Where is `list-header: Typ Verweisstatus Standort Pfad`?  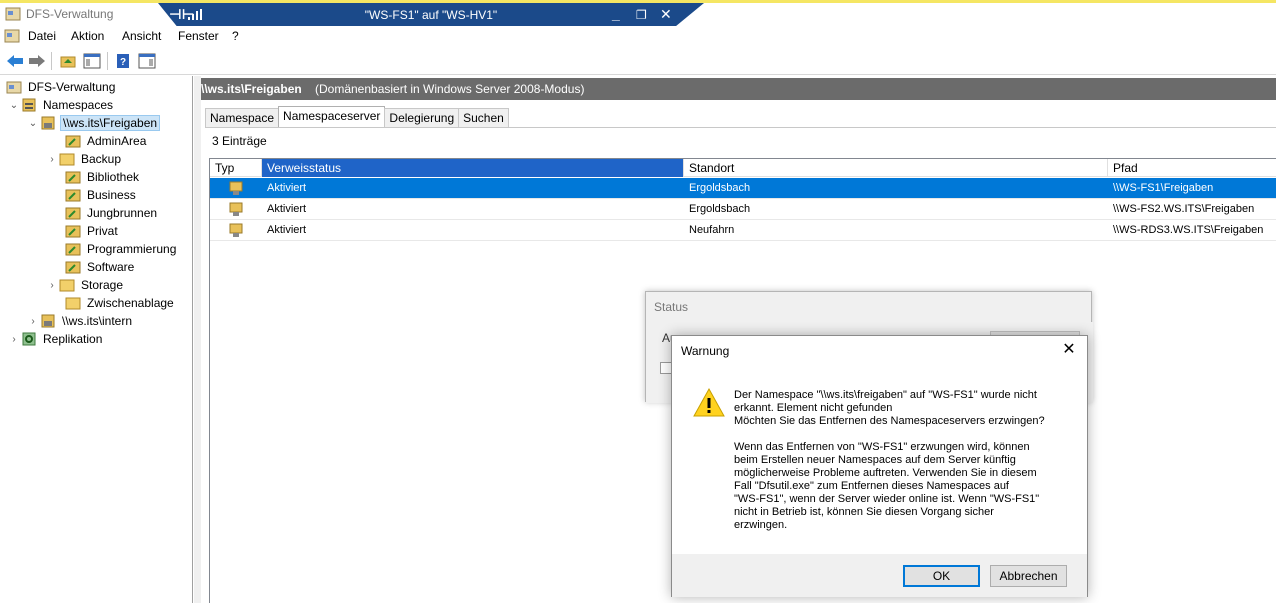 list-header: Typ Verweisstatus Standort Pfad is located at coordinates (743, 168).